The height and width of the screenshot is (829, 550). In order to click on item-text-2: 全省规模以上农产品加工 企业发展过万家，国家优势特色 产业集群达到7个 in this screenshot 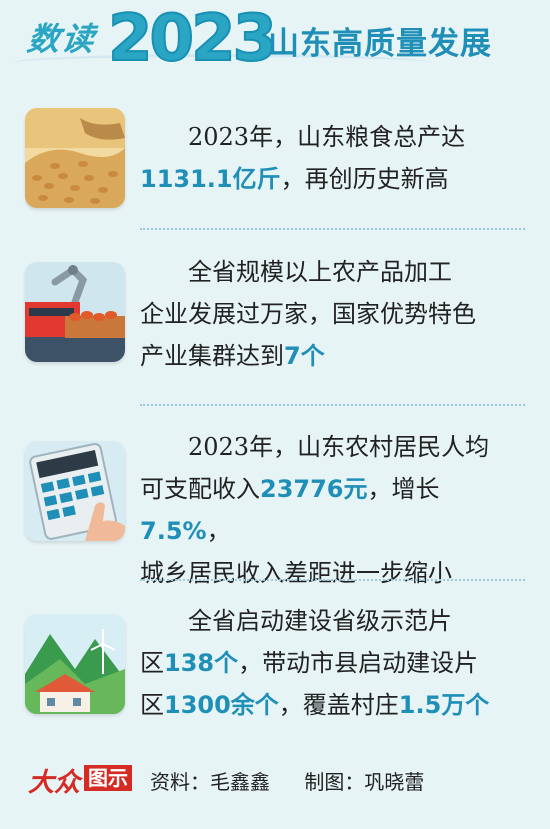, I will do `click(332, 314)`.